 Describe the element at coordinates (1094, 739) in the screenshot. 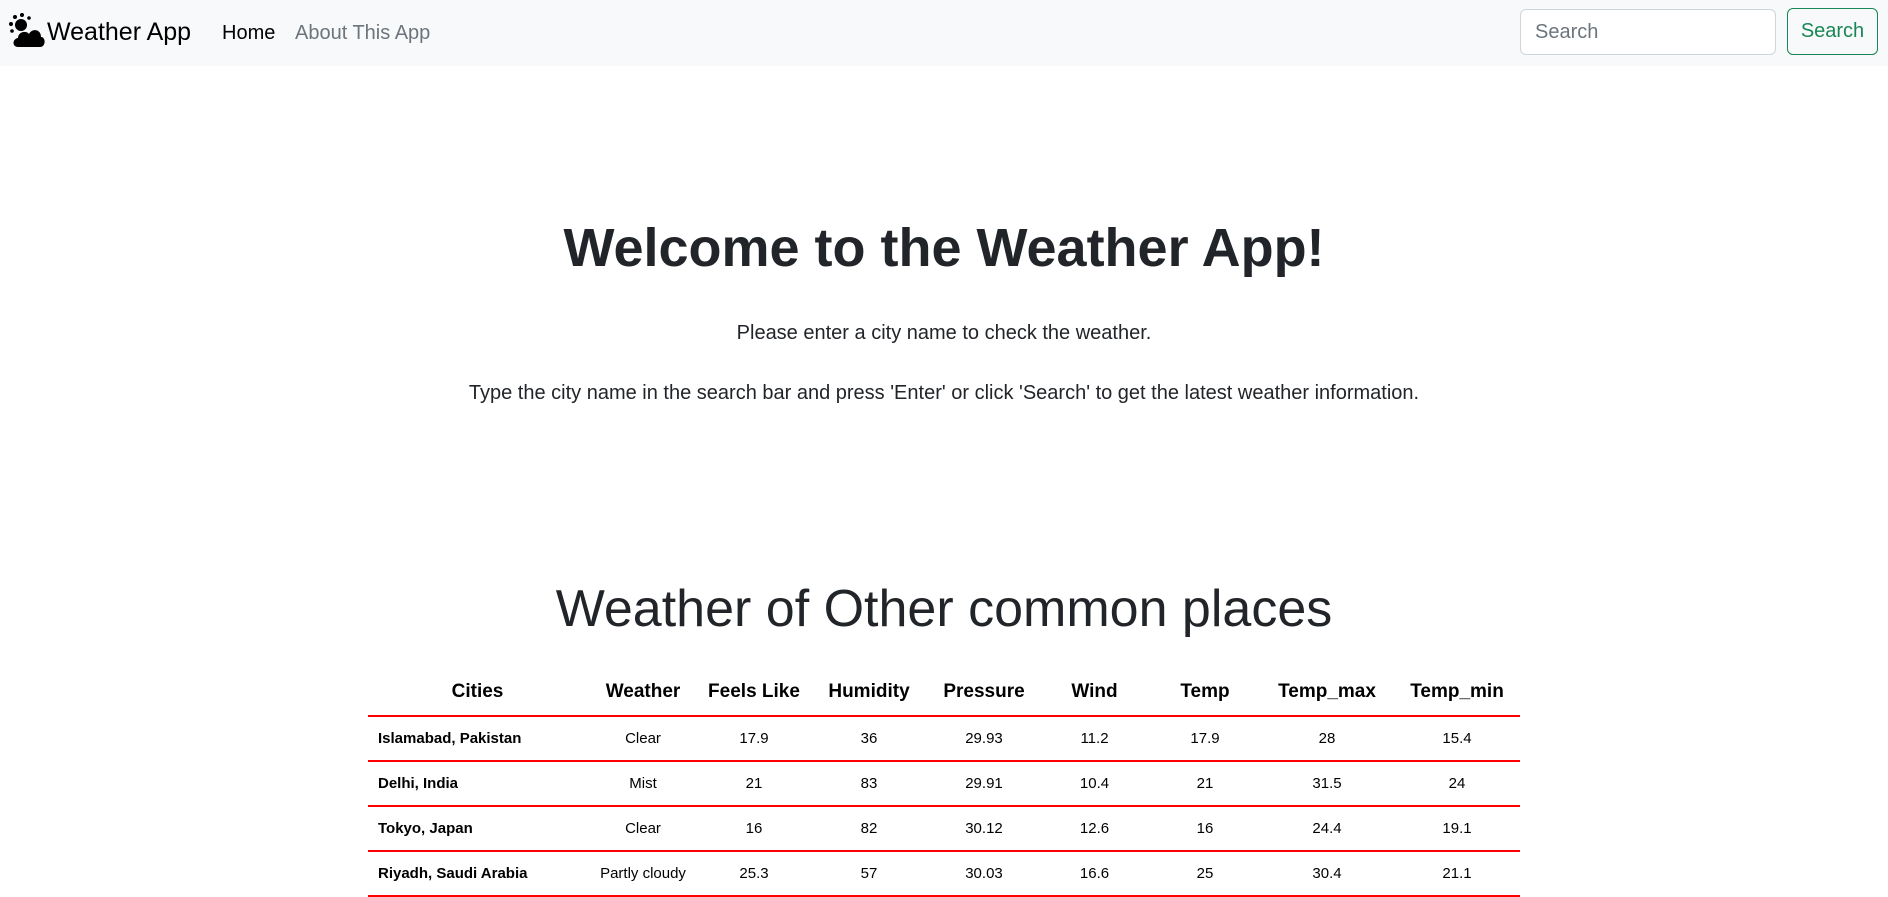

I see `wind-cell: 11.2` at that location.